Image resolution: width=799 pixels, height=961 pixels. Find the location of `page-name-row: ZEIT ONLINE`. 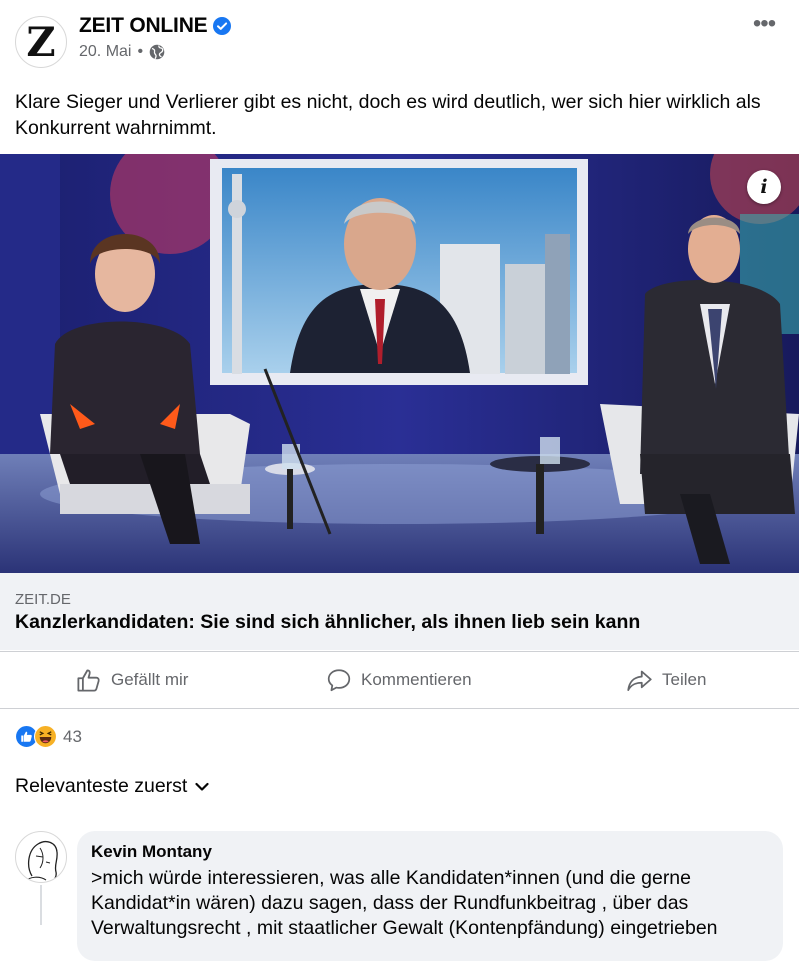

page-name-row: ZEIT ONLINE is located at coordinates (155, 26).